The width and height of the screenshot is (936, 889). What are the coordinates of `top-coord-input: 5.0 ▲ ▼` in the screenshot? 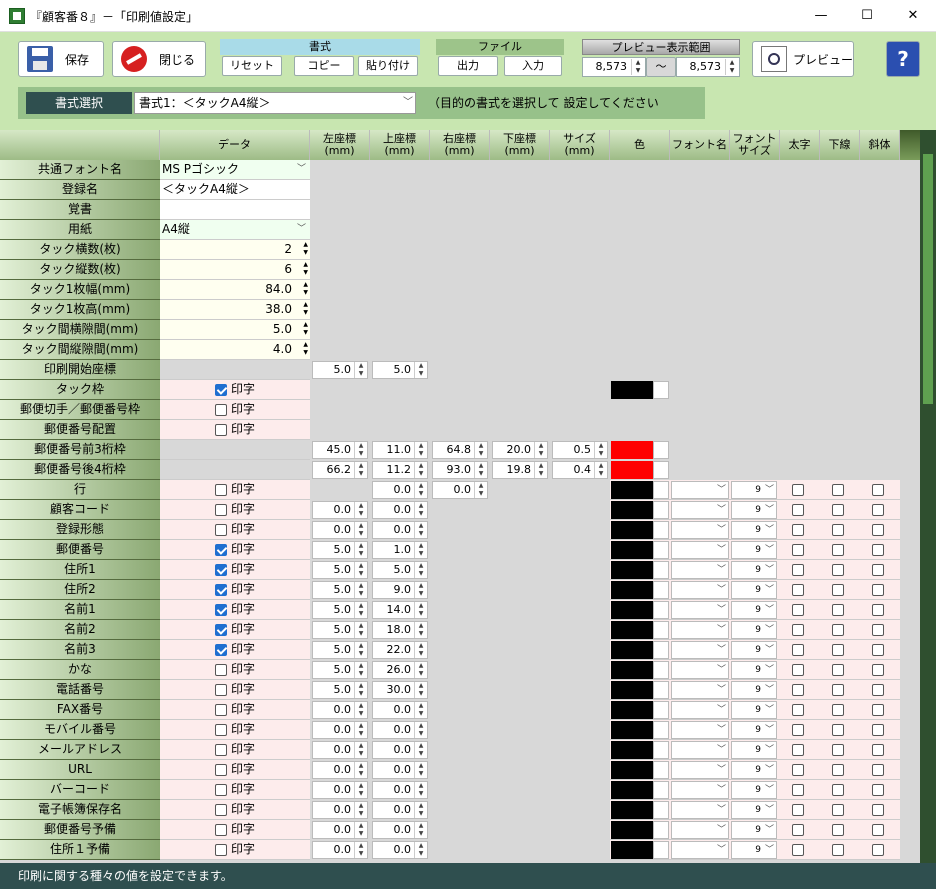 It's located at (400, 370).